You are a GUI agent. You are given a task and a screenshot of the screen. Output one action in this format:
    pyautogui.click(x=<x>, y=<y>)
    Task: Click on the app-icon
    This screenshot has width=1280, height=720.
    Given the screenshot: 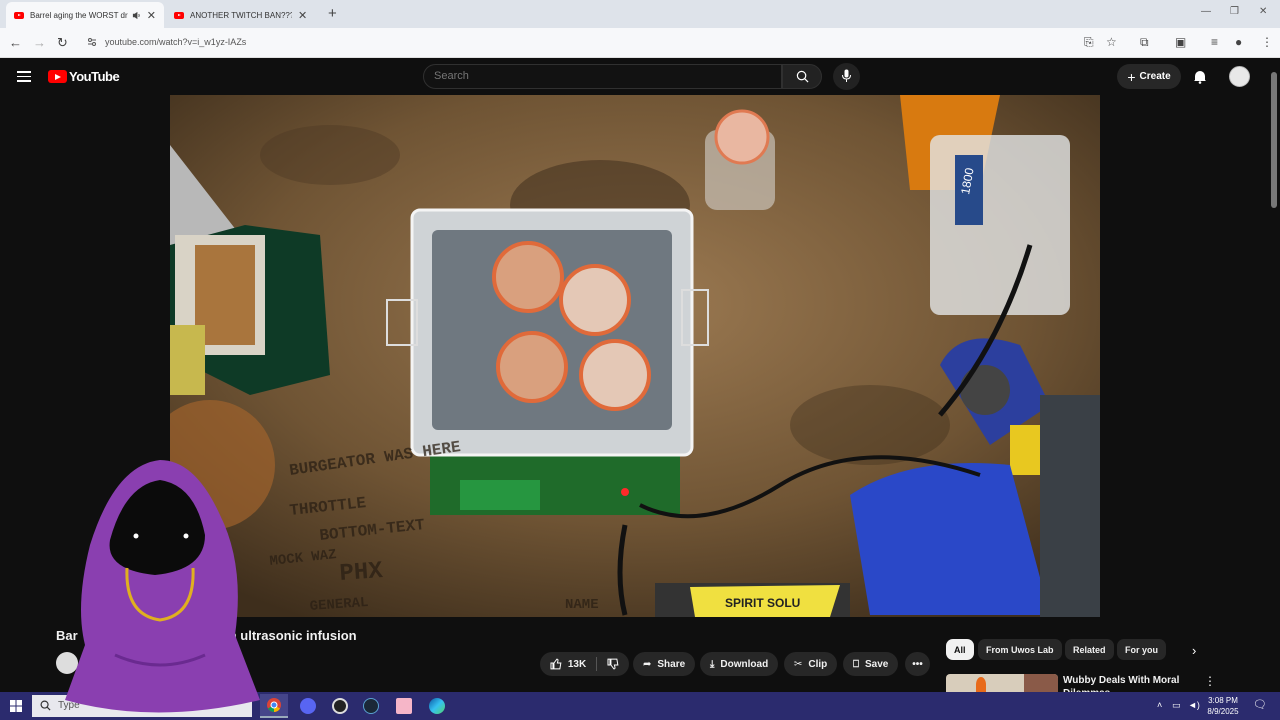 What is the action you would take?
    pyautogui.click(x=404, y=706)
    